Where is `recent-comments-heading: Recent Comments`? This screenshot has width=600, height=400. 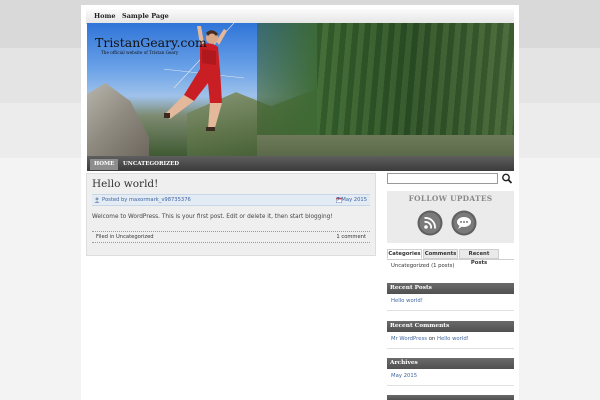
recent-comments-heading: Recent Comments is located at coordinates (450, 326).